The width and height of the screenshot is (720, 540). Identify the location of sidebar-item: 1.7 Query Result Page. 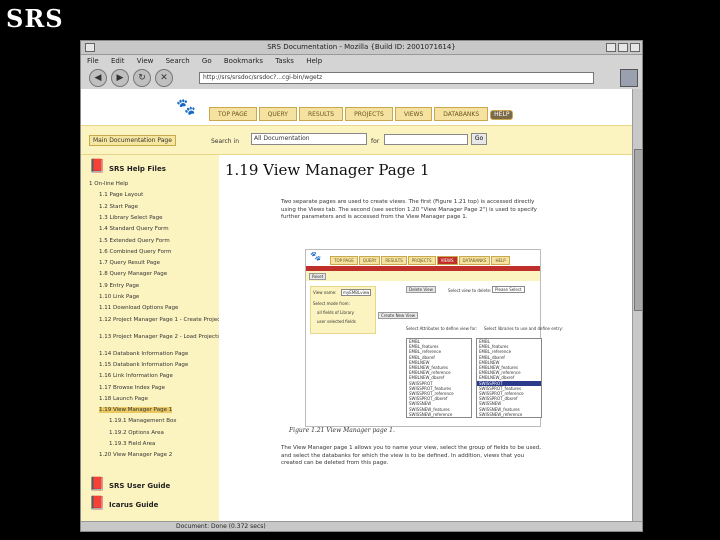
(129, 263).